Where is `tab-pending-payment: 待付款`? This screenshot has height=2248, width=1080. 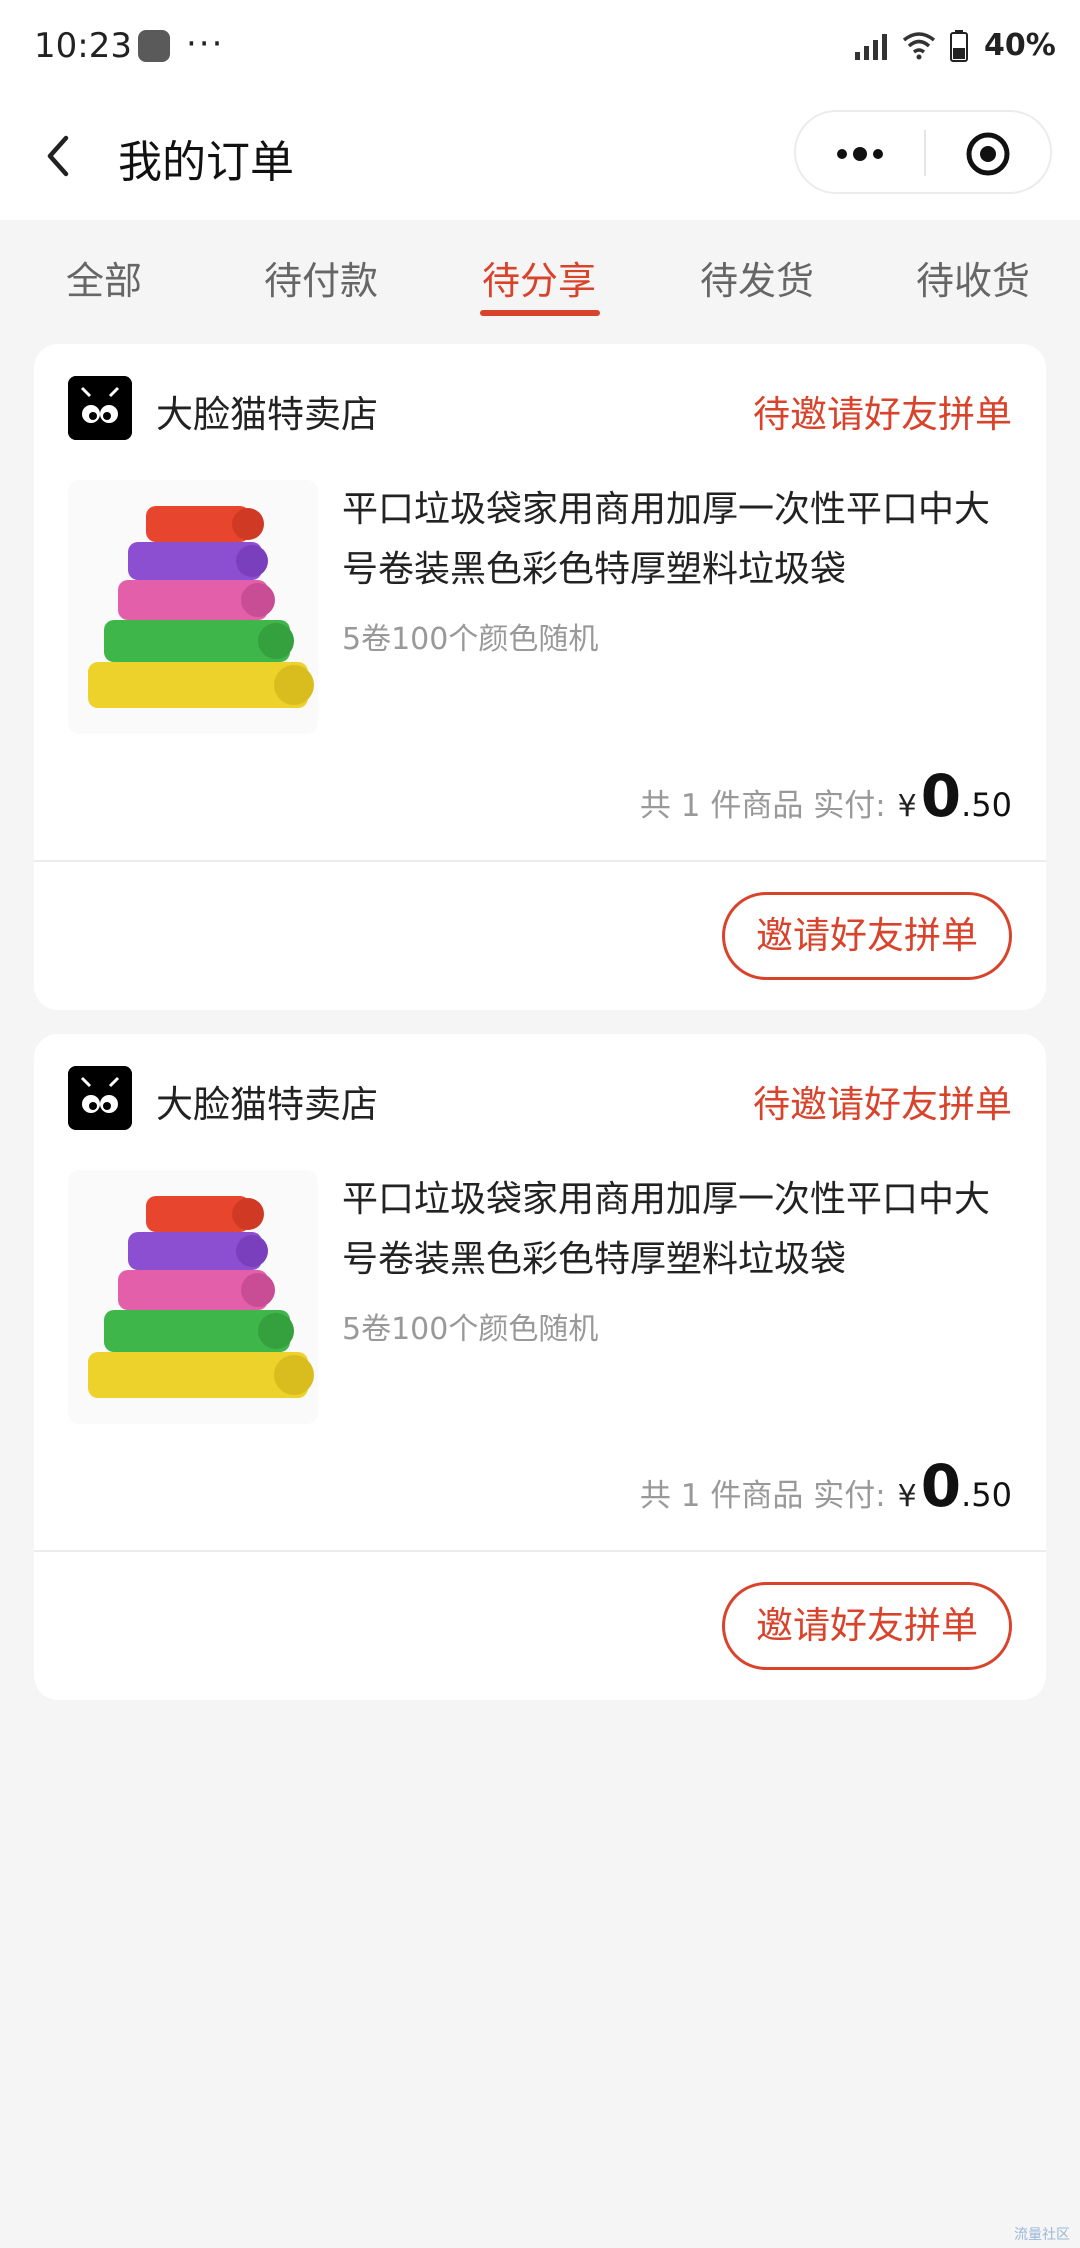 tab-pending-payment: 待付款 is located at coordinates (321, 277).